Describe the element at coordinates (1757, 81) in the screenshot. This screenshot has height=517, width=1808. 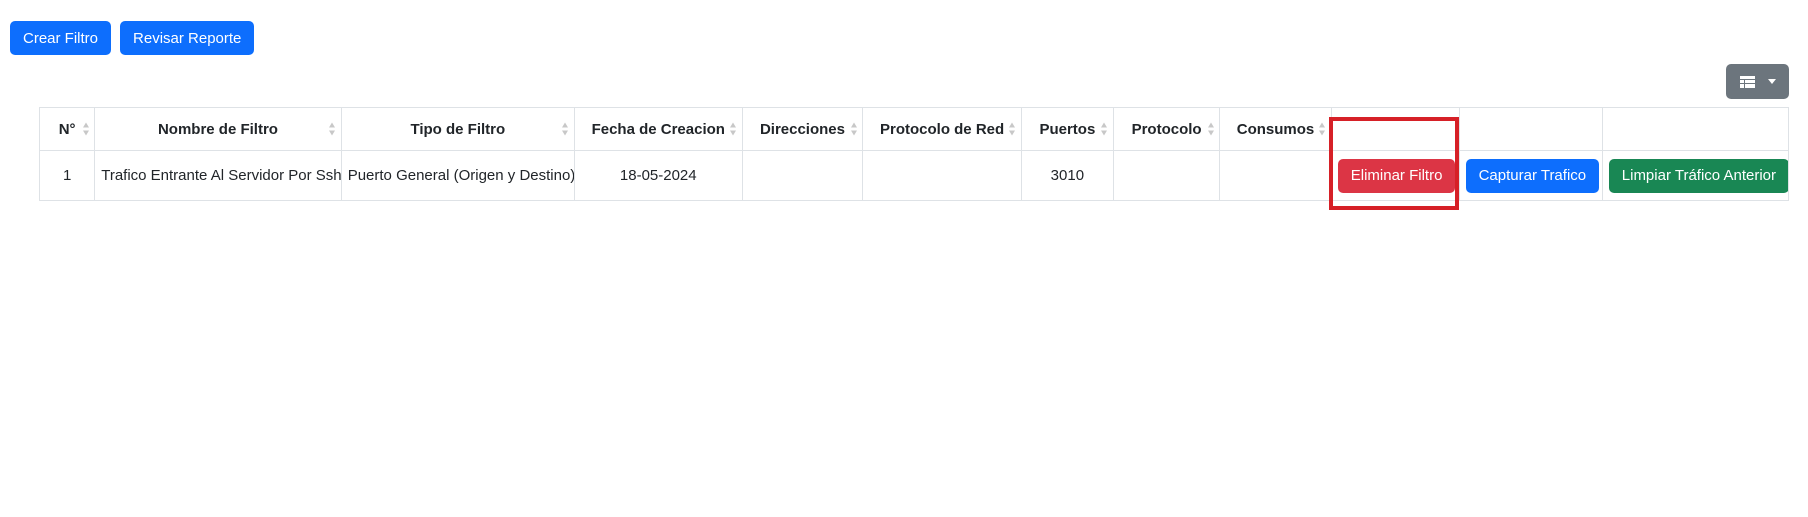
I see `columns-toggle-button` at that location.